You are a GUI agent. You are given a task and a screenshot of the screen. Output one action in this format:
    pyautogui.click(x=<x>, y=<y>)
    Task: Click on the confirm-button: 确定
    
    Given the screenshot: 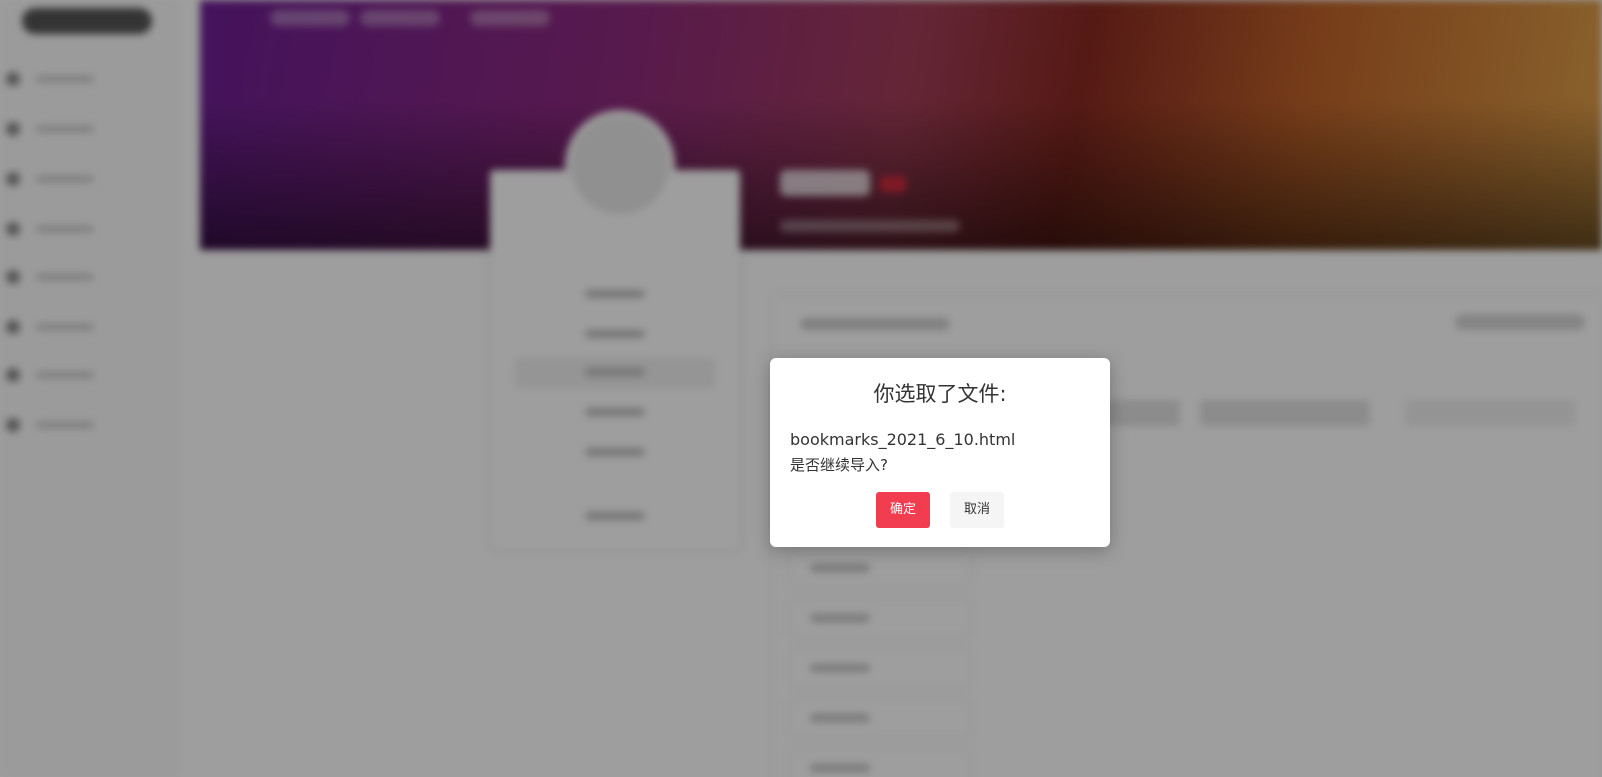 What is the action you would take?
    pyautogui.click(x=903, y=510)
    